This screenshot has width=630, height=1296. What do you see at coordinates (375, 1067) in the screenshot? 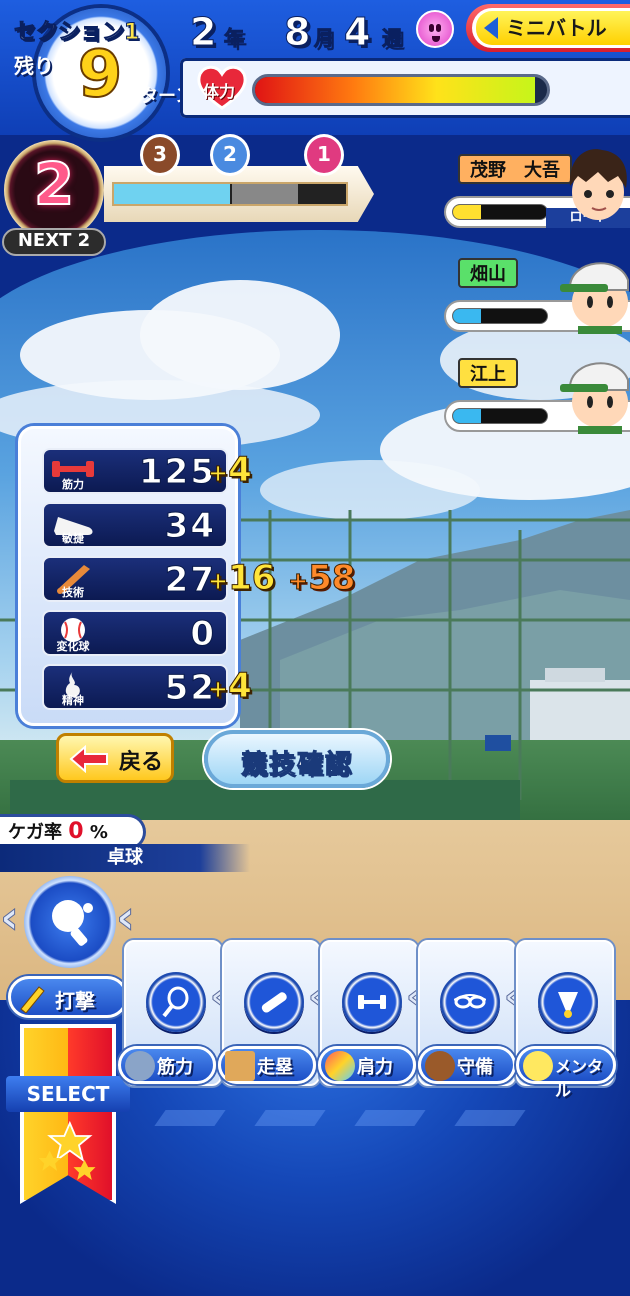
I see `training-tag-label: 肩力` at bounding box center [375, 1067].